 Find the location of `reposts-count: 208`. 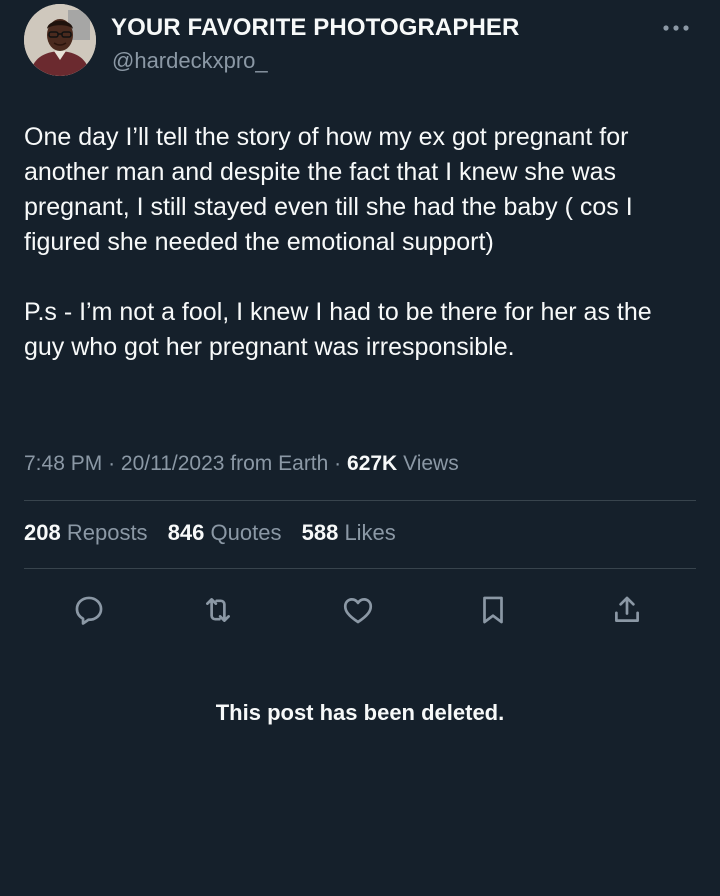

reposts-count: 208 is located at coordinates (42, 532).